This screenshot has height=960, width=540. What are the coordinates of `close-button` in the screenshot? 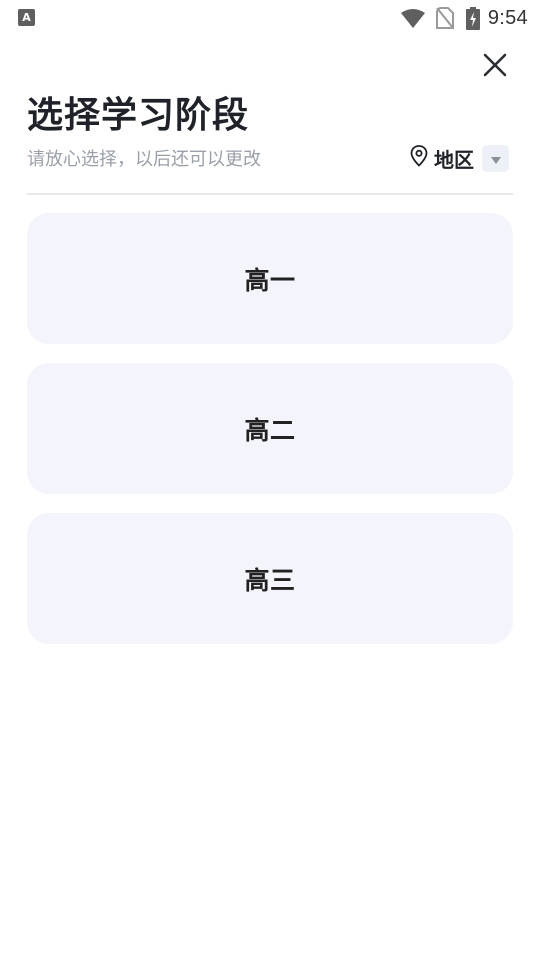 It's located at (495, 67).